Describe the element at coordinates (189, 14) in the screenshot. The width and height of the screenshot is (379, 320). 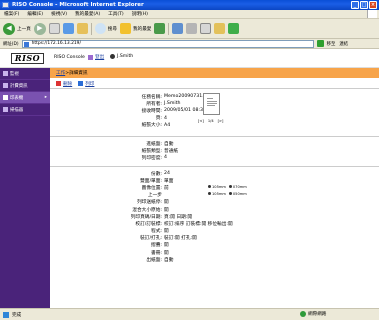
I see `menu-bar: 檔案(F) 編輯(E) 檢視(V) 我的最愛(A) 工具(T) 說明(H)` at that location.